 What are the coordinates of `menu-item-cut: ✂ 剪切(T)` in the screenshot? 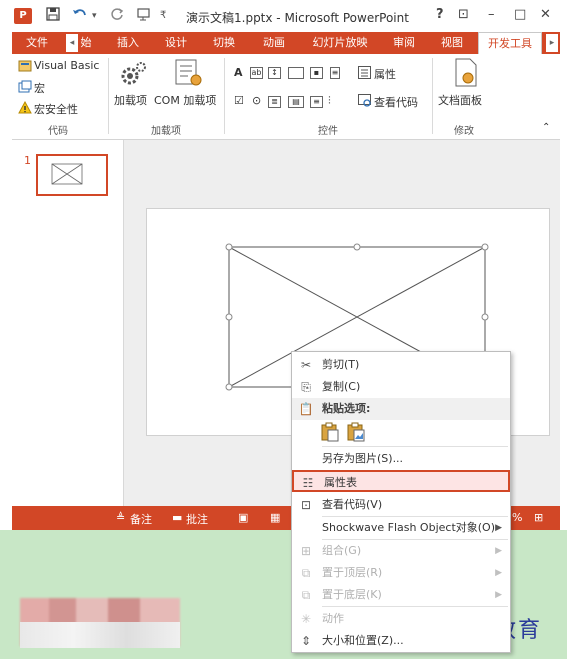 It's located at (401, 365).